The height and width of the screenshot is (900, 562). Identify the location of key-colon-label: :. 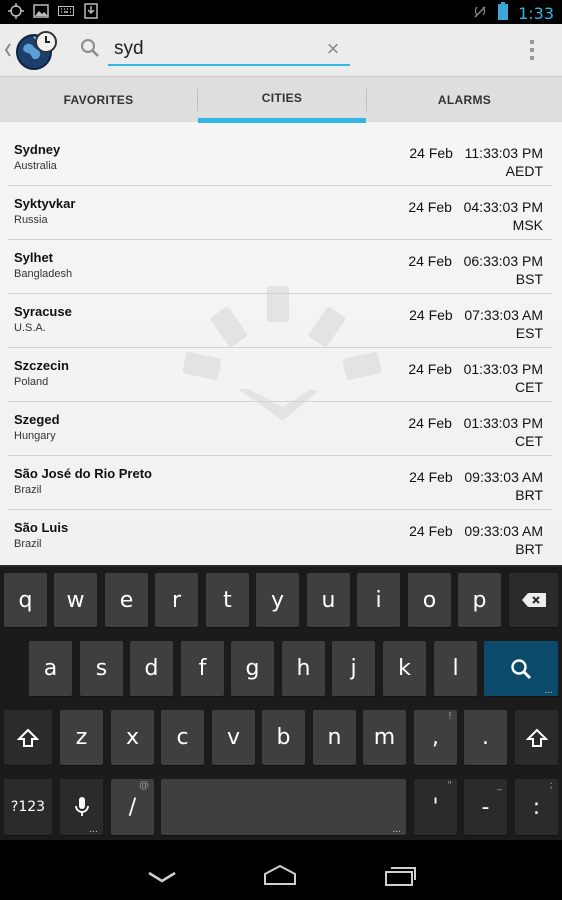
(536, 807).